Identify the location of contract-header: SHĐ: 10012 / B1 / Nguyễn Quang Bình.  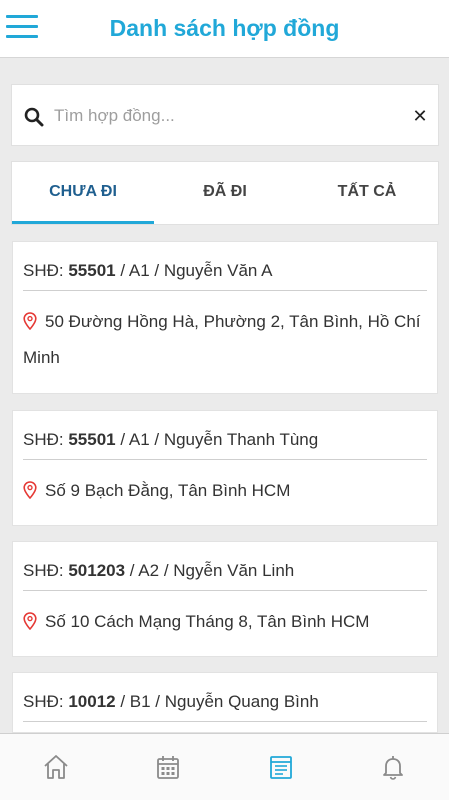
(225, 707).